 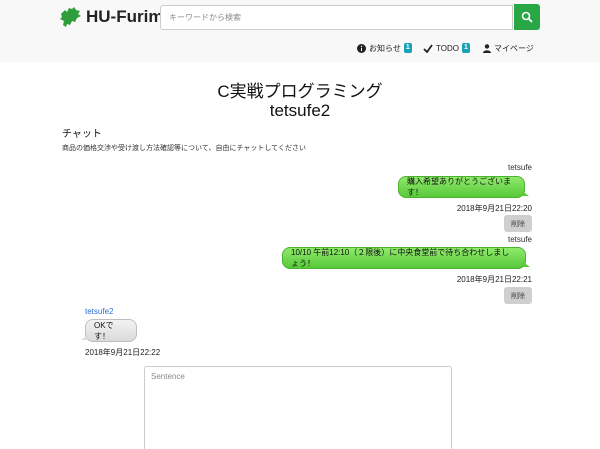 I want to click on message-bubble-sent: 10/10 午前12:10（２限後）に中央食堂前で待ち合わせしましょう！, so click(x=406, y=258).